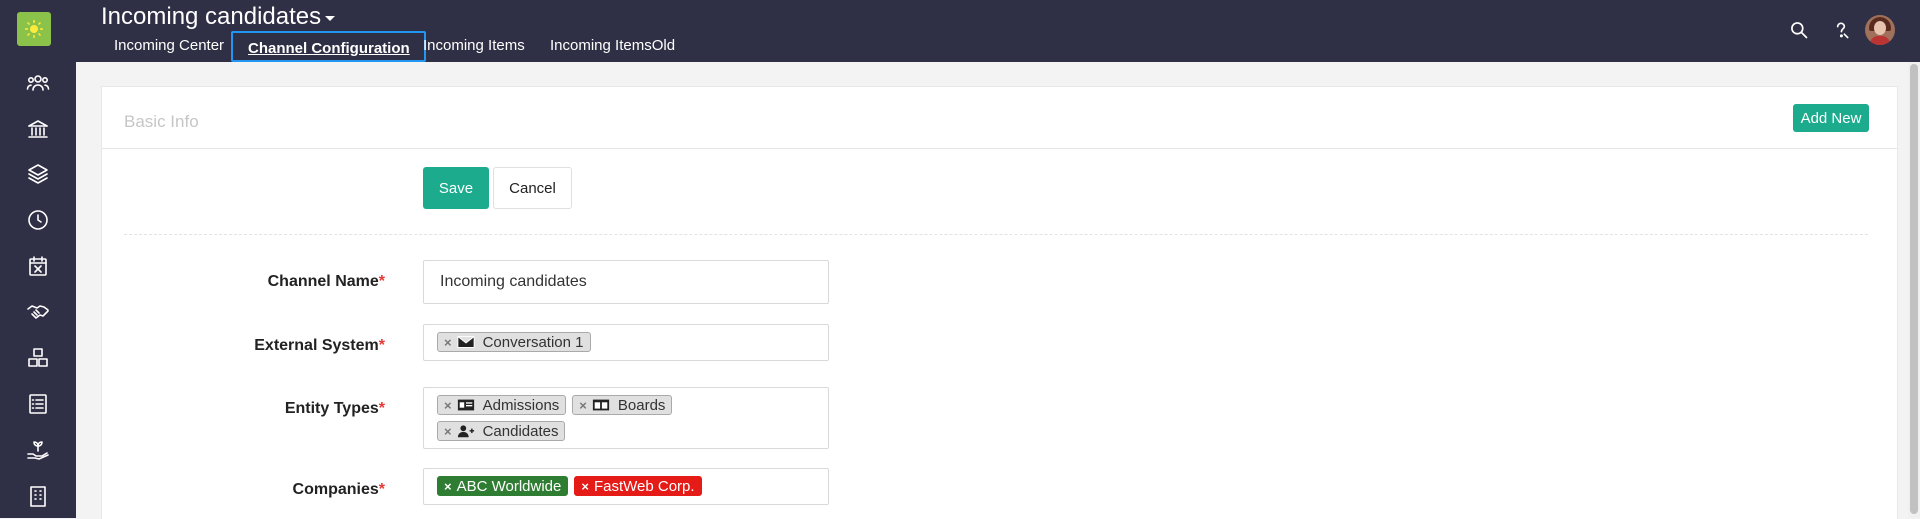  What do you see at coordinates (330, 18) in the screenshot?
I see `caret-down-icon` at bounding box center [330, 18].